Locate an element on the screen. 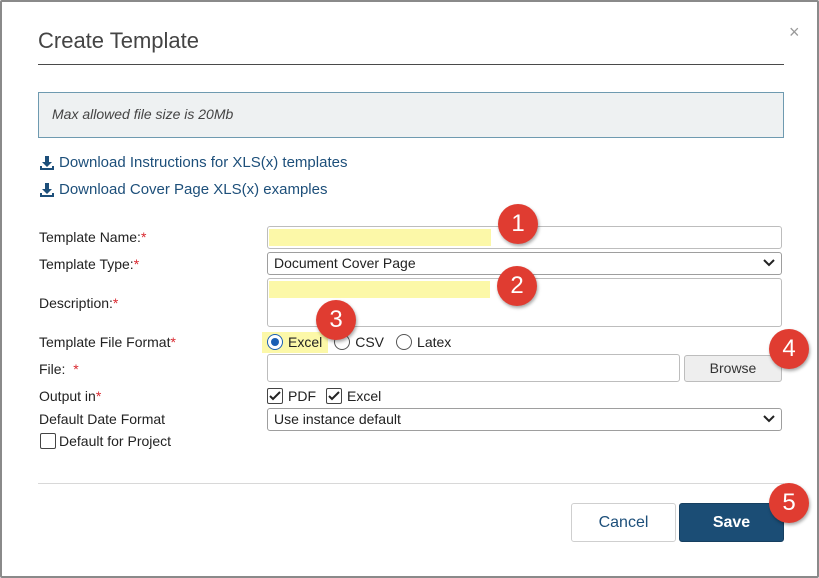 Image resolution: width=819 pixels, height=578 pixels. annotation-badge-2: 2 is located at coordinates (517, 286).